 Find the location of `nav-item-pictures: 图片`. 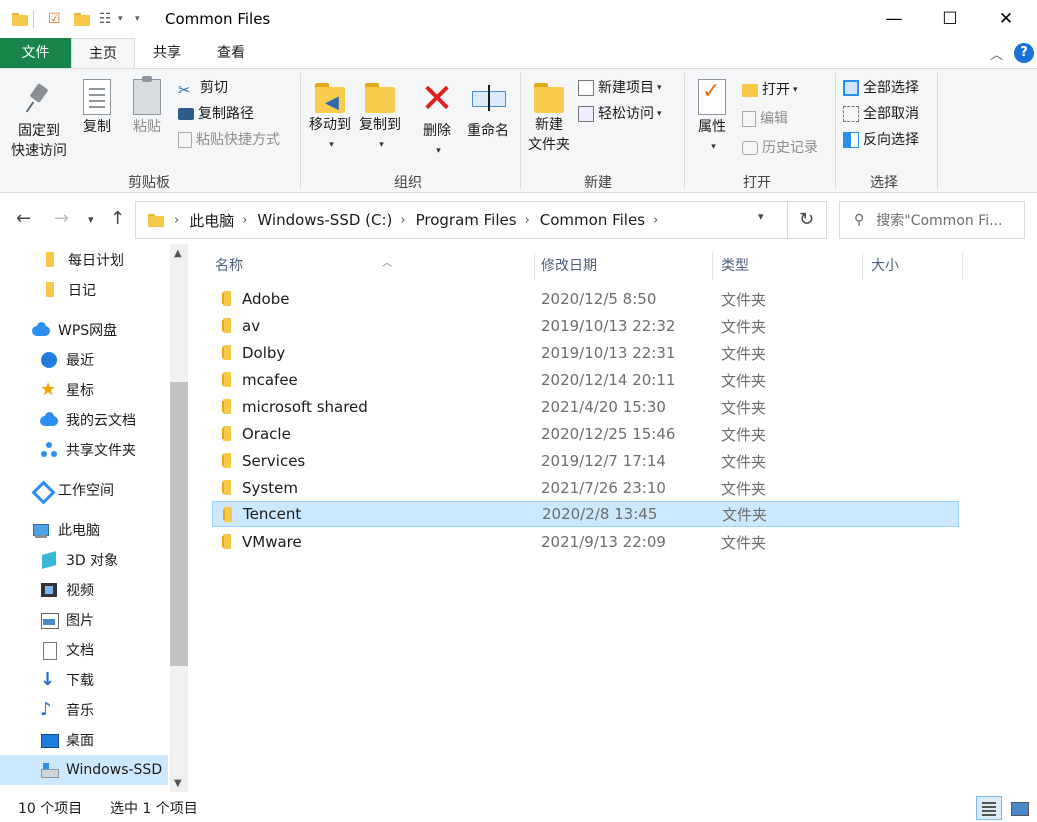

nav-item-pictures: 图片 is located at coordinates (84, 620).